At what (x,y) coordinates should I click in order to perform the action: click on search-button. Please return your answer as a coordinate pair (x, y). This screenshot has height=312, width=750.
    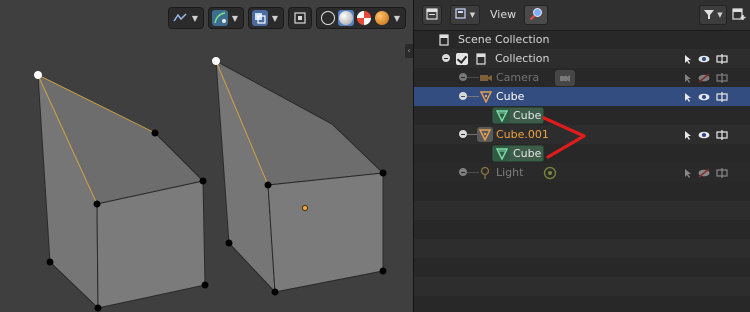
    Looking at the image, I should click on (536, 15).